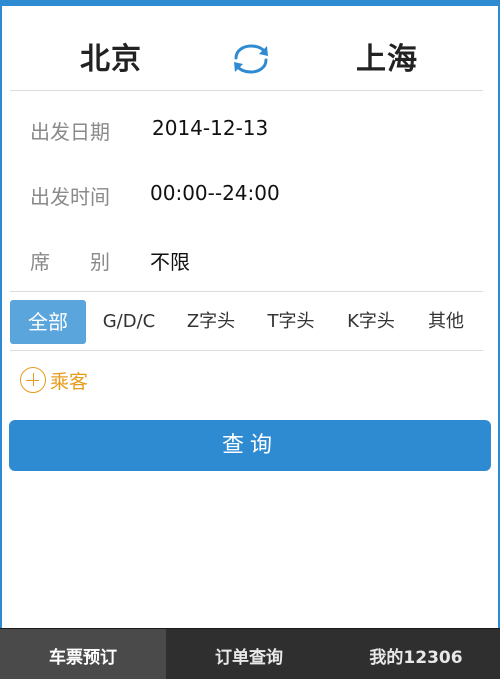  I want to click on tab-other: 其他, so click(446, 322).